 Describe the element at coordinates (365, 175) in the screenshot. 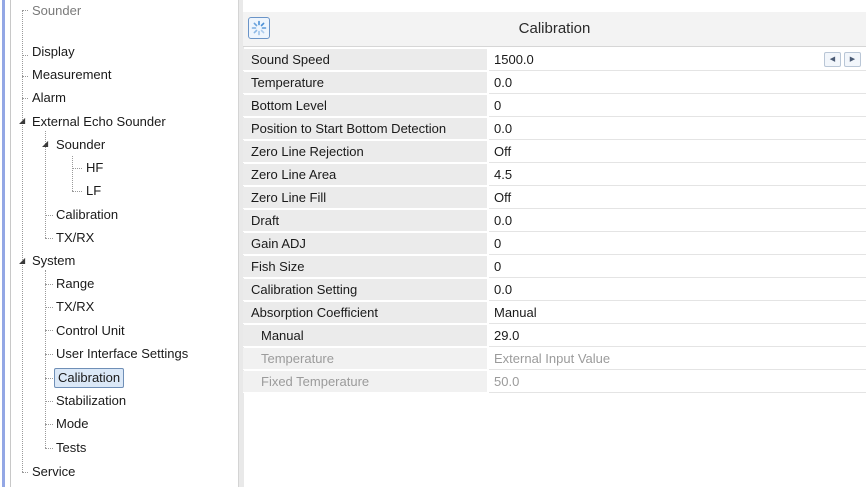

I see `property-name: Zero Line Area` at that location.